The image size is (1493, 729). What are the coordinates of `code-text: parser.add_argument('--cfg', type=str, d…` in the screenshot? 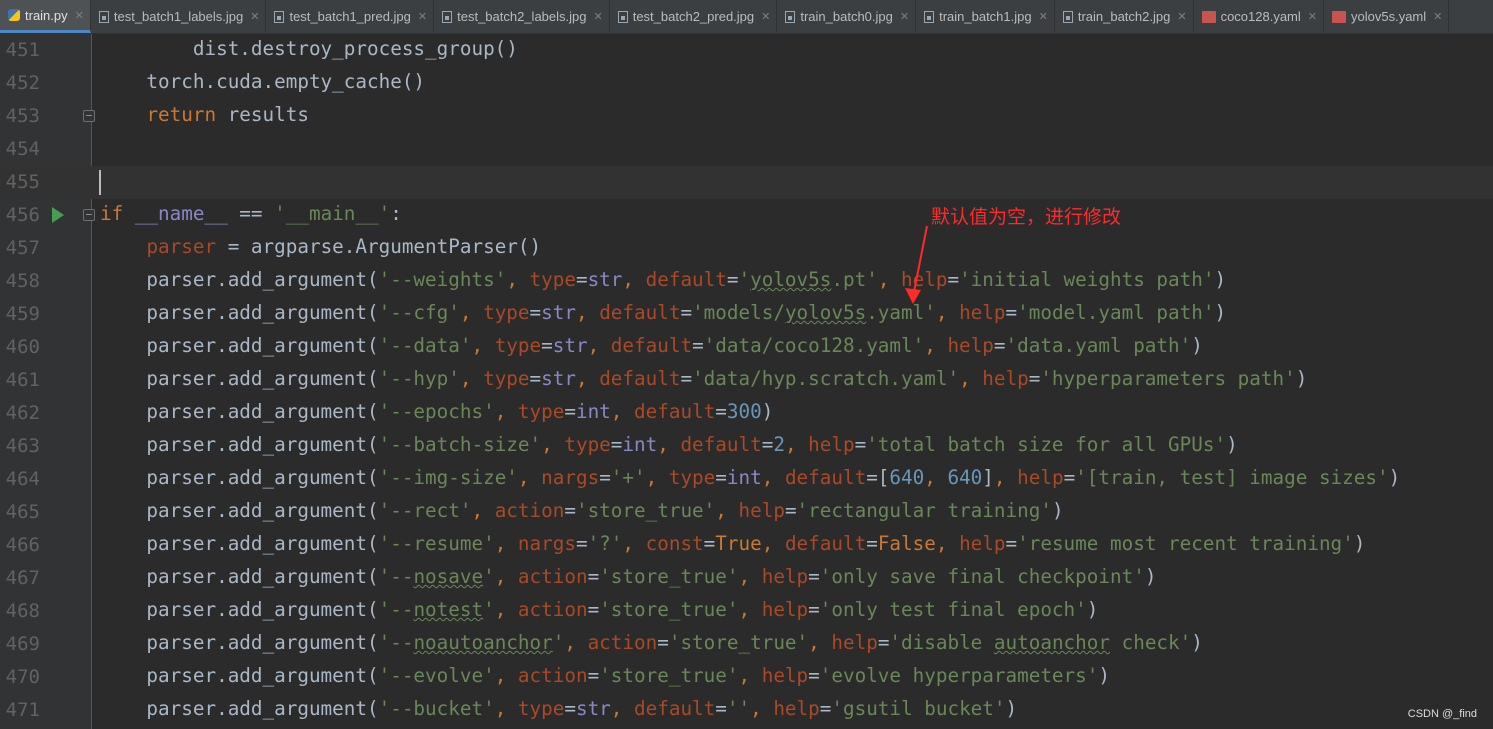 It's located at (663, 312).